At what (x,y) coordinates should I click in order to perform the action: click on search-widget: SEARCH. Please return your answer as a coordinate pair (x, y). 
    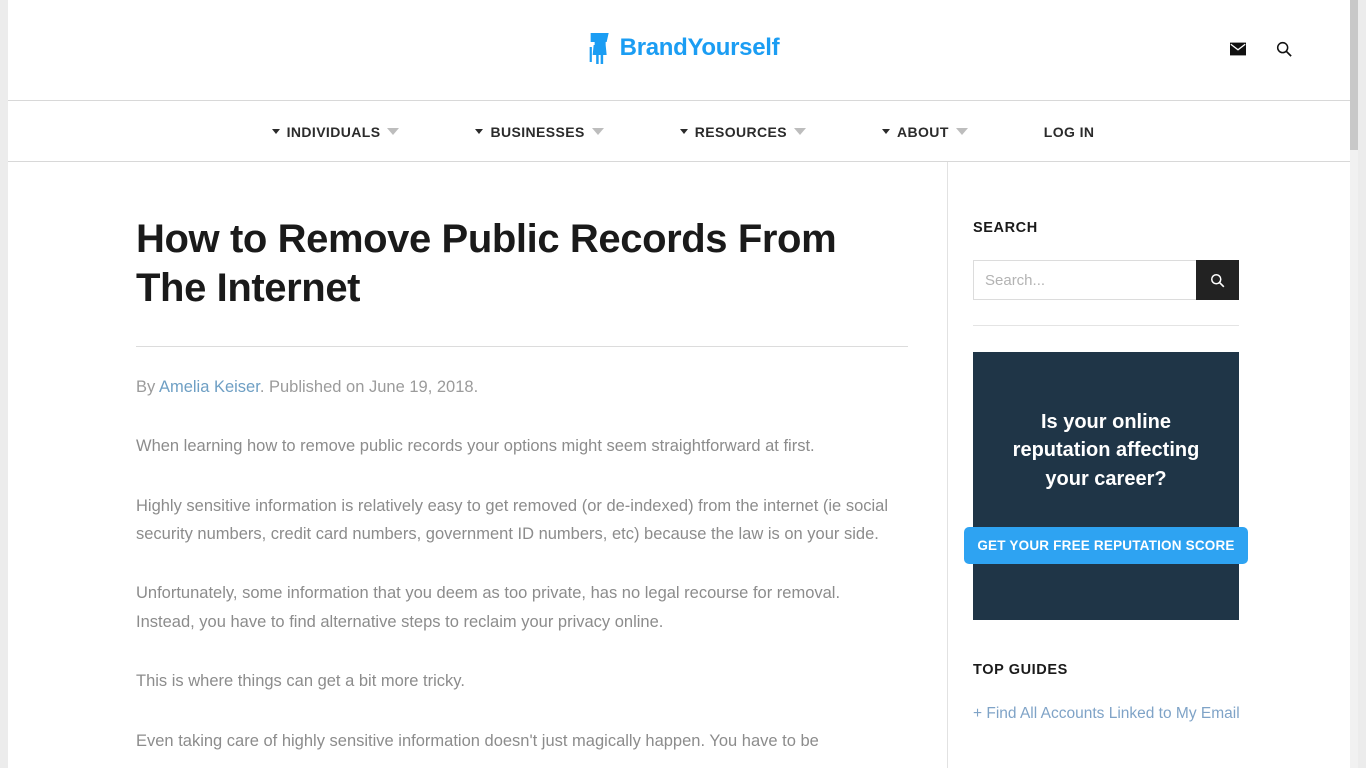
    Looking at the image, I should click on (1161, 273).